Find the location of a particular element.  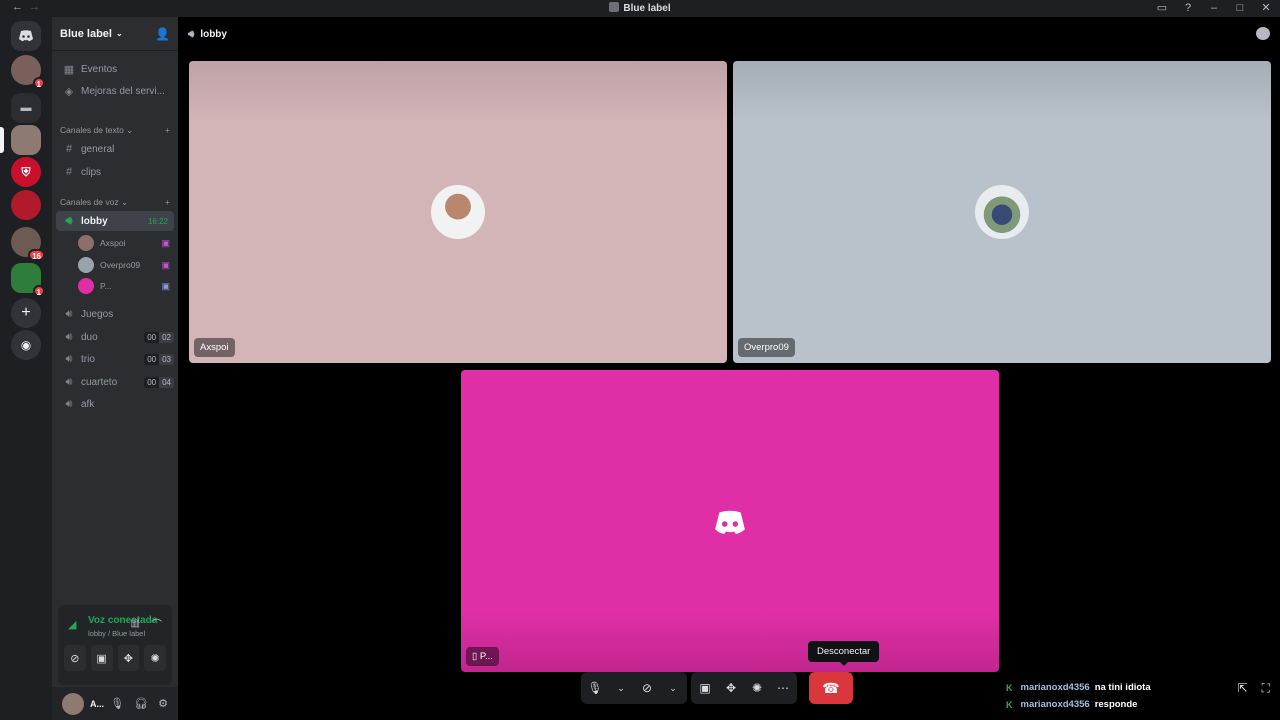

sidebar-item-events: ▦ Eventos is located at coordinates (115, 69).